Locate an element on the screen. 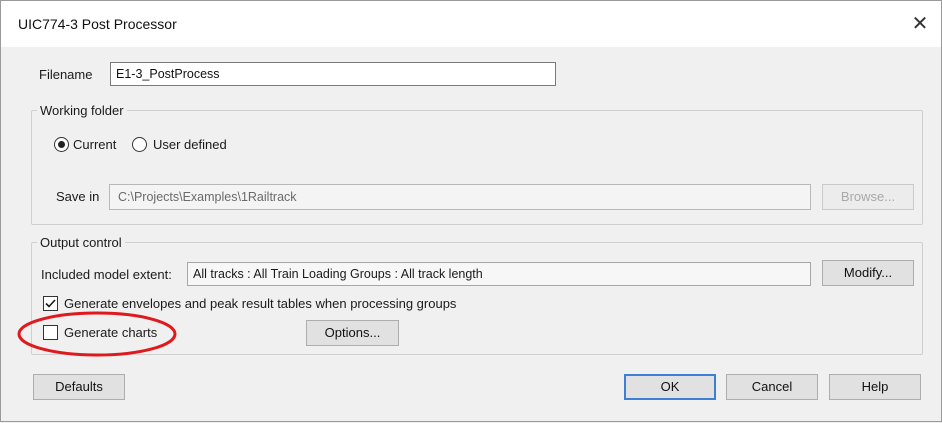 The height and width of the screenshot is (423, 942). radio-selected-dot is located at coordinates (61, 144).